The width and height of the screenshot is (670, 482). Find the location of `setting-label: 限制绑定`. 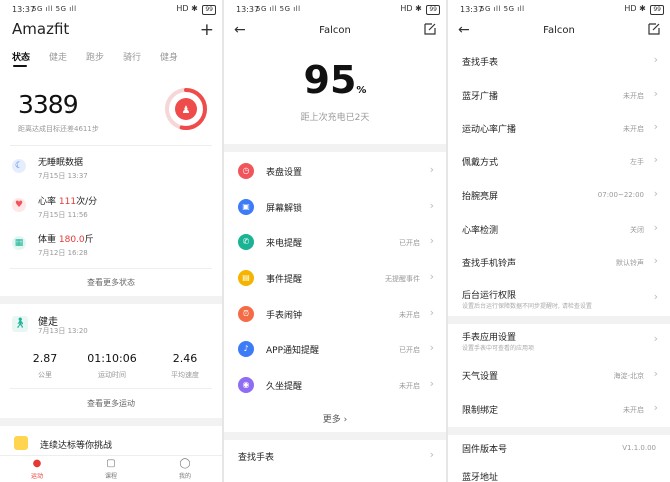

setting-label: 限制绑定 is located at coordinates (480, 411).